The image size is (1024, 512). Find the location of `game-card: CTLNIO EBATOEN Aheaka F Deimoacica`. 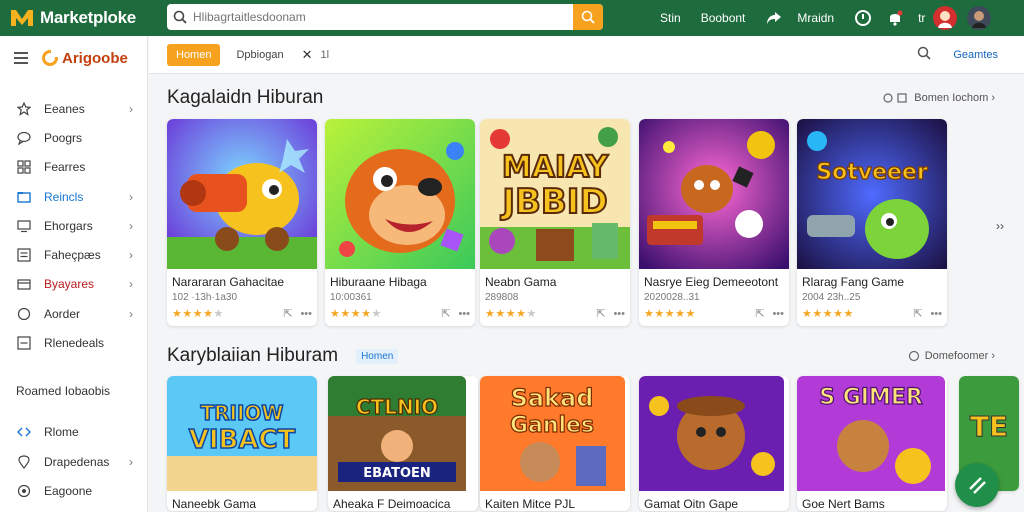

game-card: CTLNIO EBATOEN Aheaka F Deimoacica is located at coordinates (403, 443).